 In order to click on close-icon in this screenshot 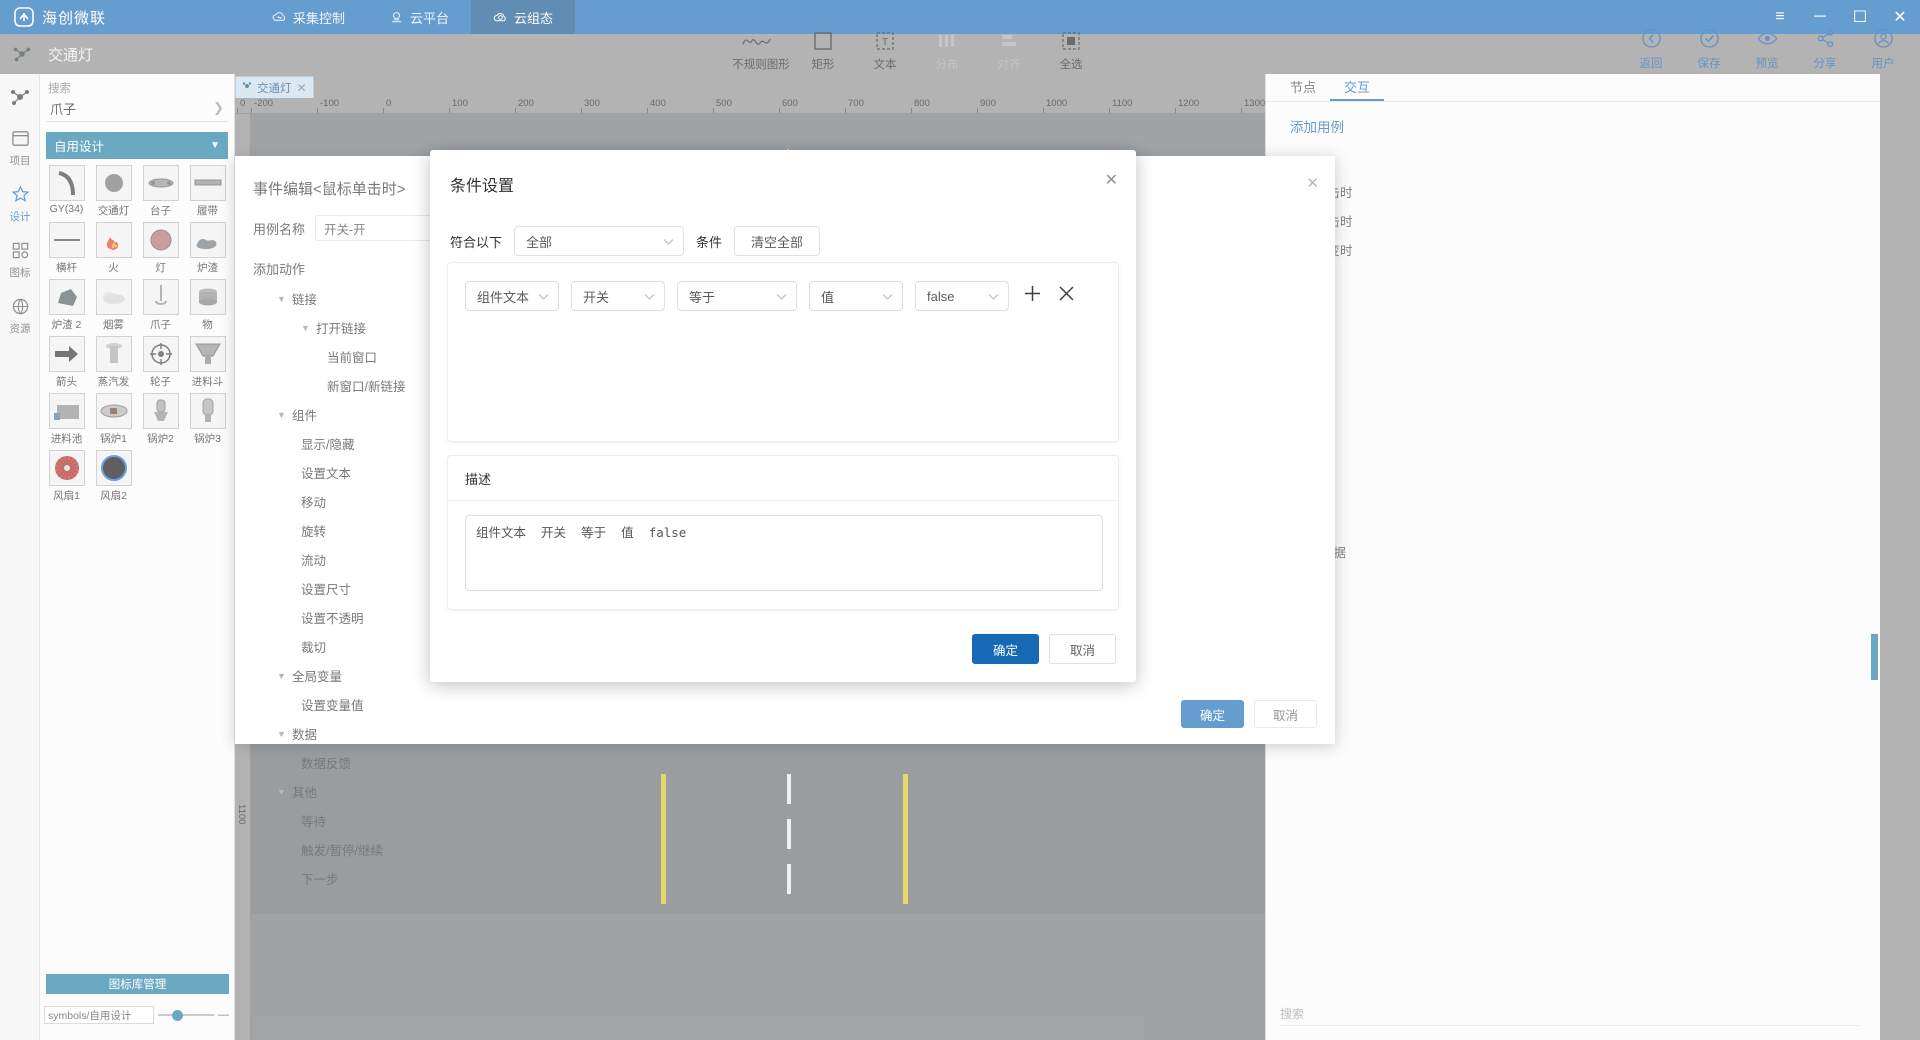, I will do `click(1066, 296)`.